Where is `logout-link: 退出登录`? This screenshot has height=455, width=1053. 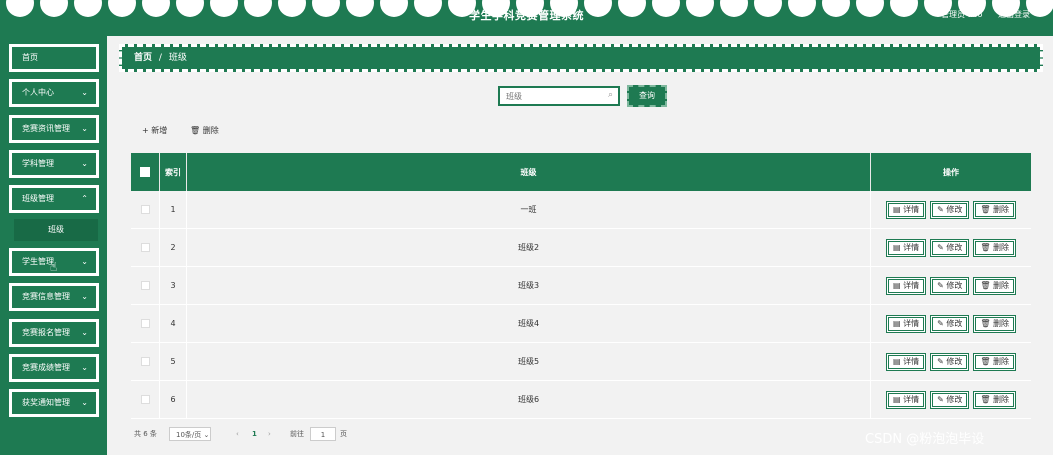 logout-link: 退出登录 is located at coordinates (1014, 14).